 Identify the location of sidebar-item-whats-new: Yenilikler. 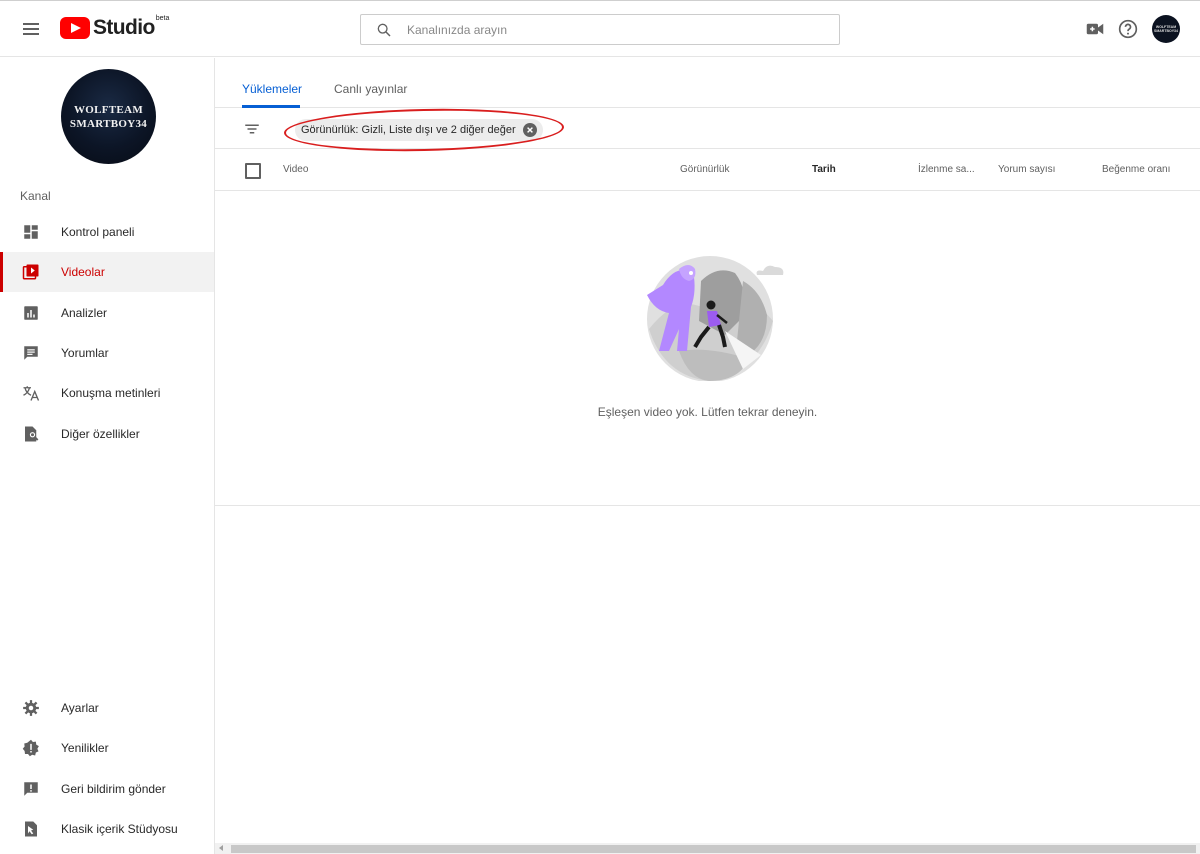
(107, 748).